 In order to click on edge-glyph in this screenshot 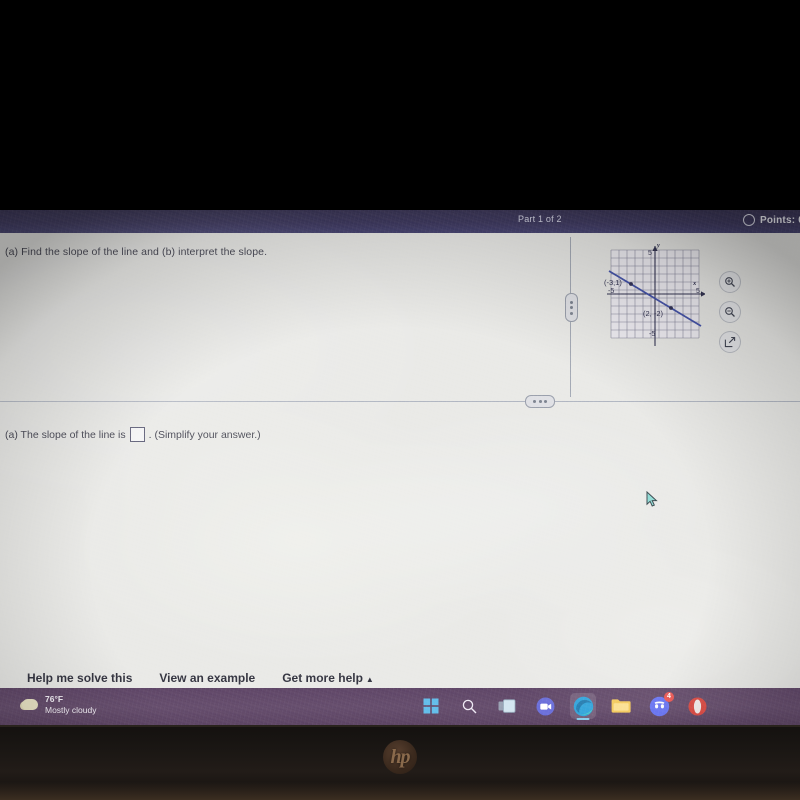, I will do `click(583, 706)`.